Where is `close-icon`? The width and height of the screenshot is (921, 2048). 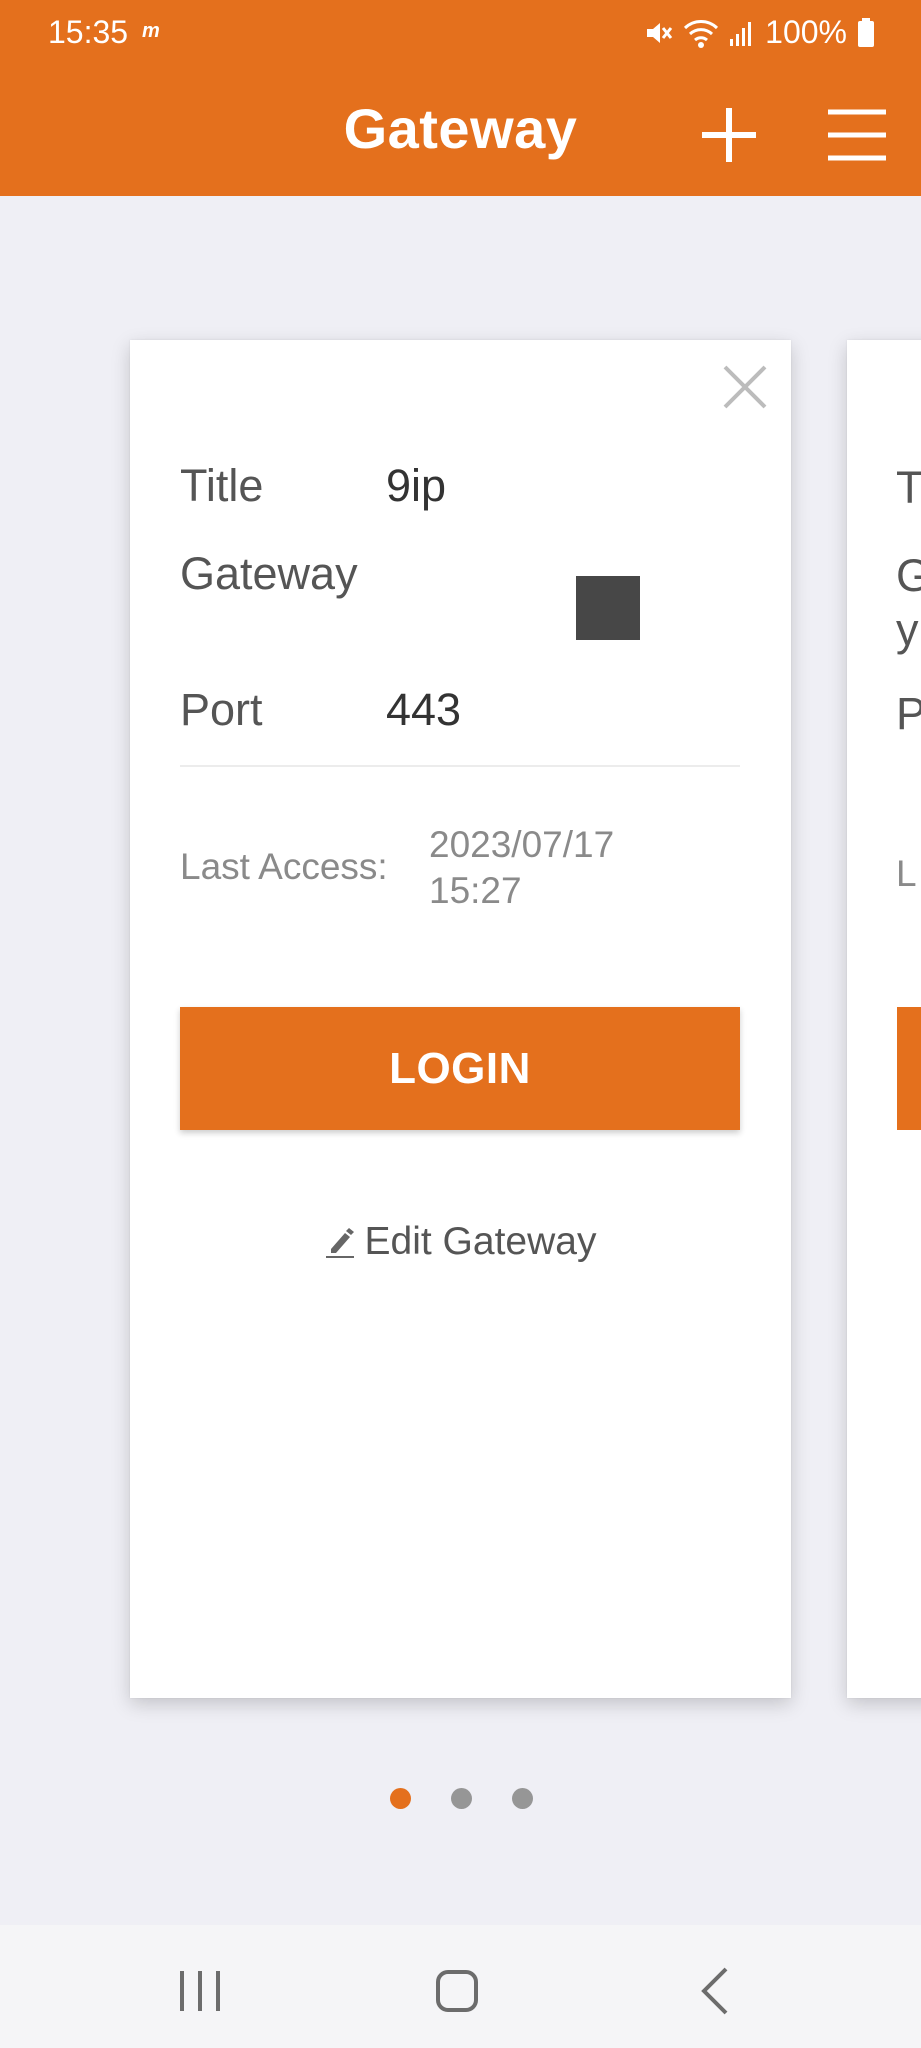 close-icon is located at coordinates (745, 387).